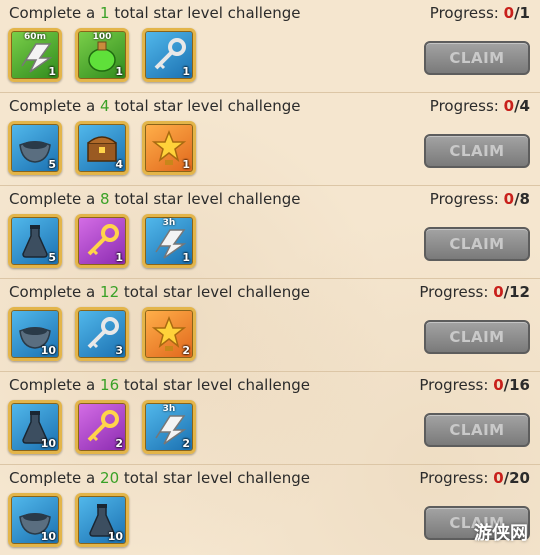 The image size is (540, 555). What do you see at coordinates (35, 37) in the screenshot?
I see `reward-duration-tag: 60m` at bounding box center [35, 37].